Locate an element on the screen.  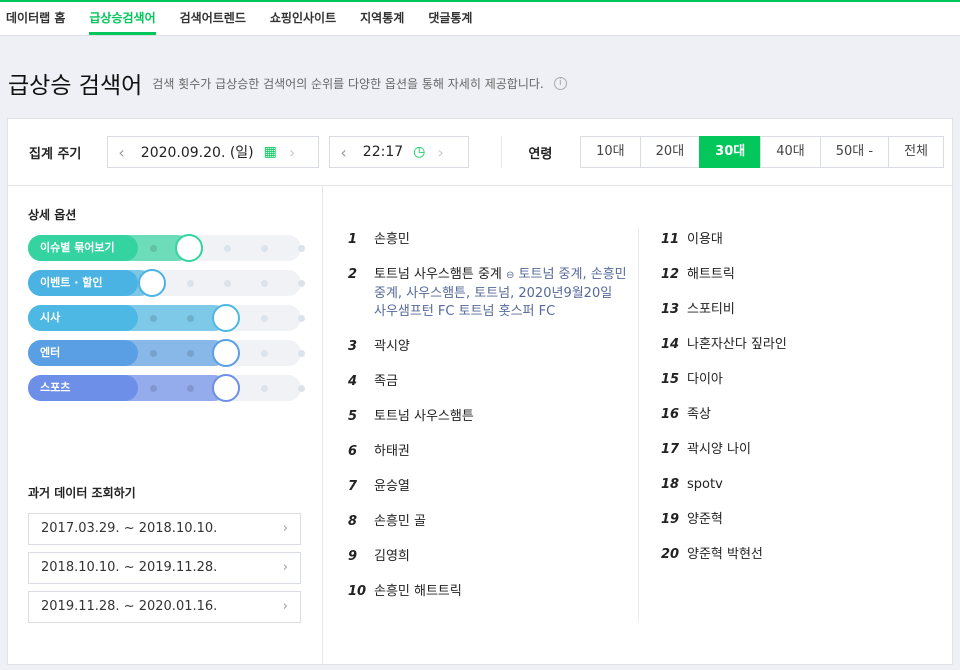
time-value: 22:17 is located at coordinates (383, 152).